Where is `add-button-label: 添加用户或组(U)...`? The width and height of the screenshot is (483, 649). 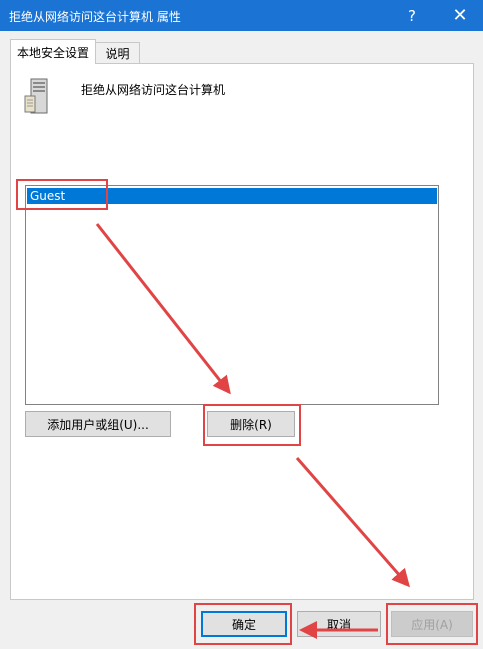 add-button-label: 添加用户或组(U)... is located at coordinates (98, 424).